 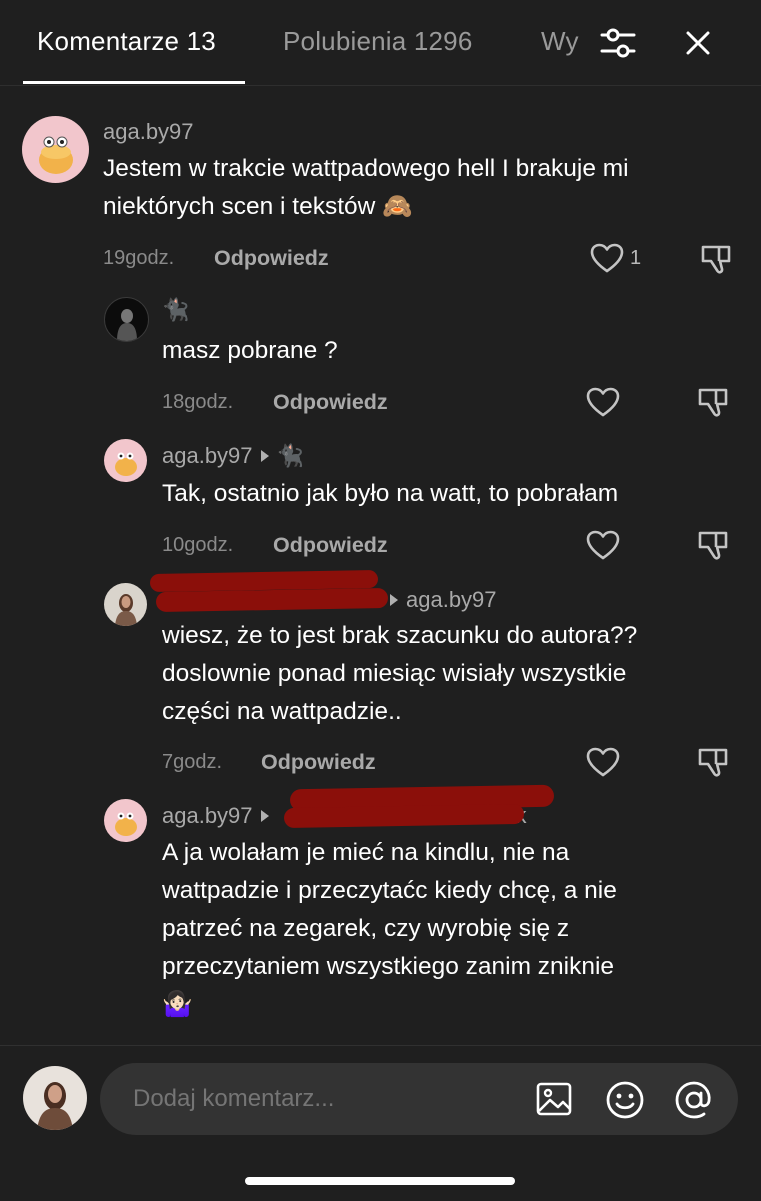 I want to click on comment-composer, so click(x=380, y=1123).